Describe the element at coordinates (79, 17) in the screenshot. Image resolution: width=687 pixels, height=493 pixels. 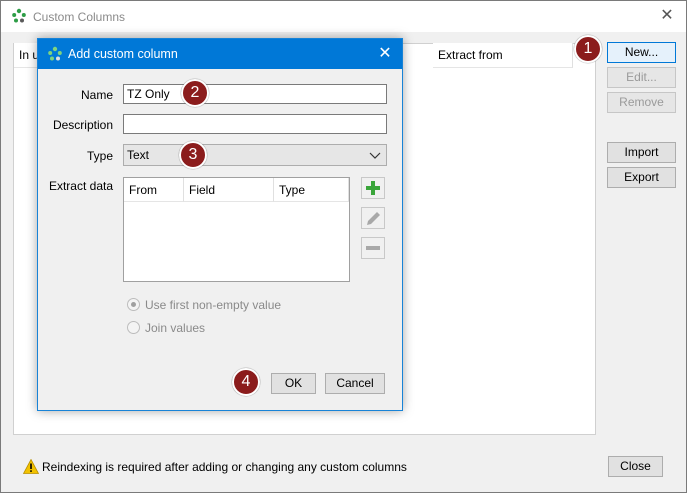
I see `window-title: Custom Columns` at that location.